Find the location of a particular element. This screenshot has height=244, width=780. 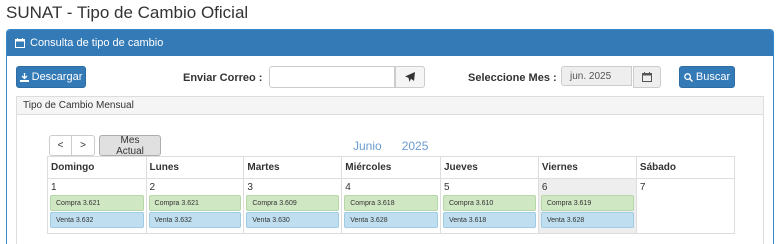

send-email-button is located at coordinates (410, 77).